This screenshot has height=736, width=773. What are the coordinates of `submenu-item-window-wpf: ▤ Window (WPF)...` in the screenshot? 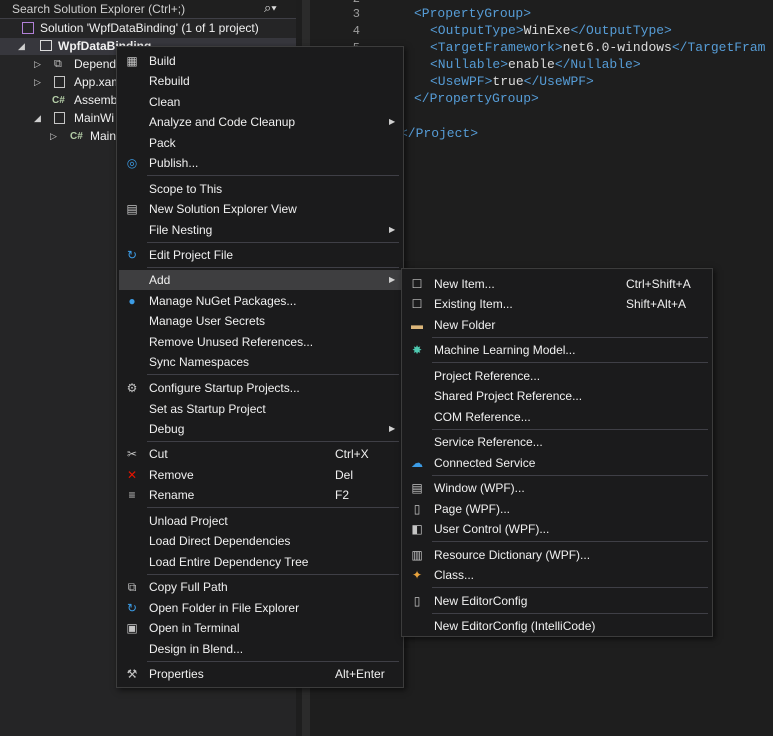 It's located at (557, 488).